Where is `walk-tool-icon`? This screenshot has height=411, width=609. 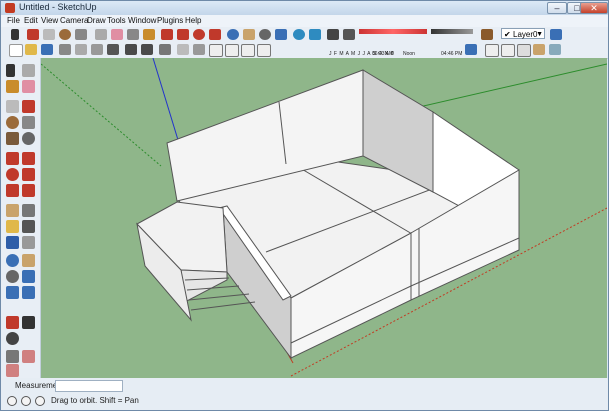 walk-tool-icon is located at coordinates (28, 322).